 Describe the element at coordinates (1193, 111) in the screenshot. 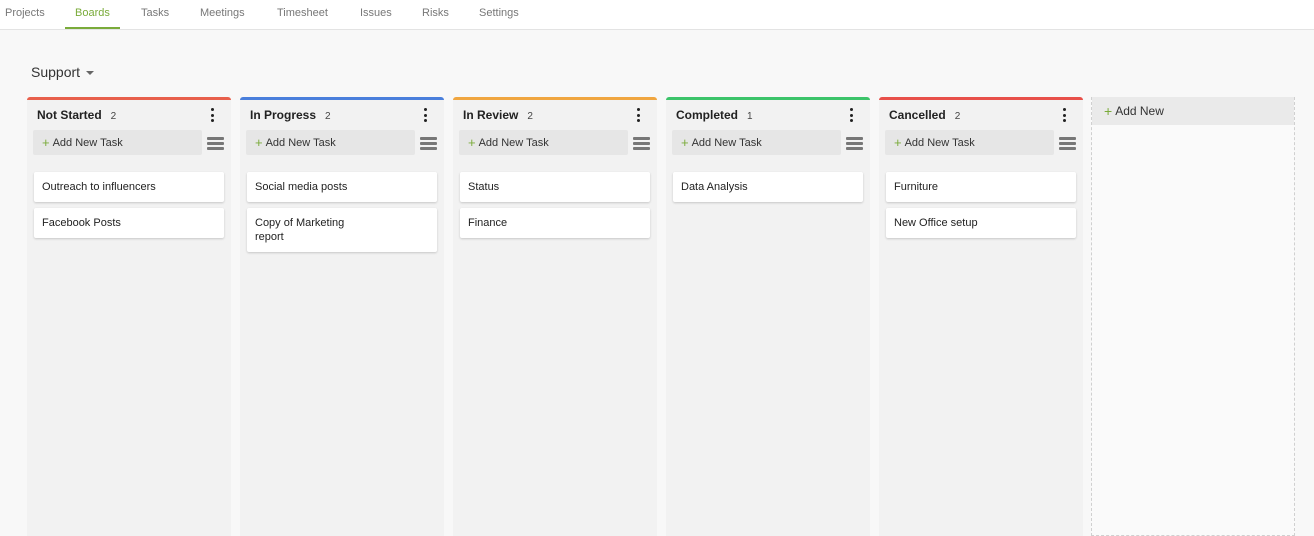

I see `add-new-column-button: + Add New` at that location.